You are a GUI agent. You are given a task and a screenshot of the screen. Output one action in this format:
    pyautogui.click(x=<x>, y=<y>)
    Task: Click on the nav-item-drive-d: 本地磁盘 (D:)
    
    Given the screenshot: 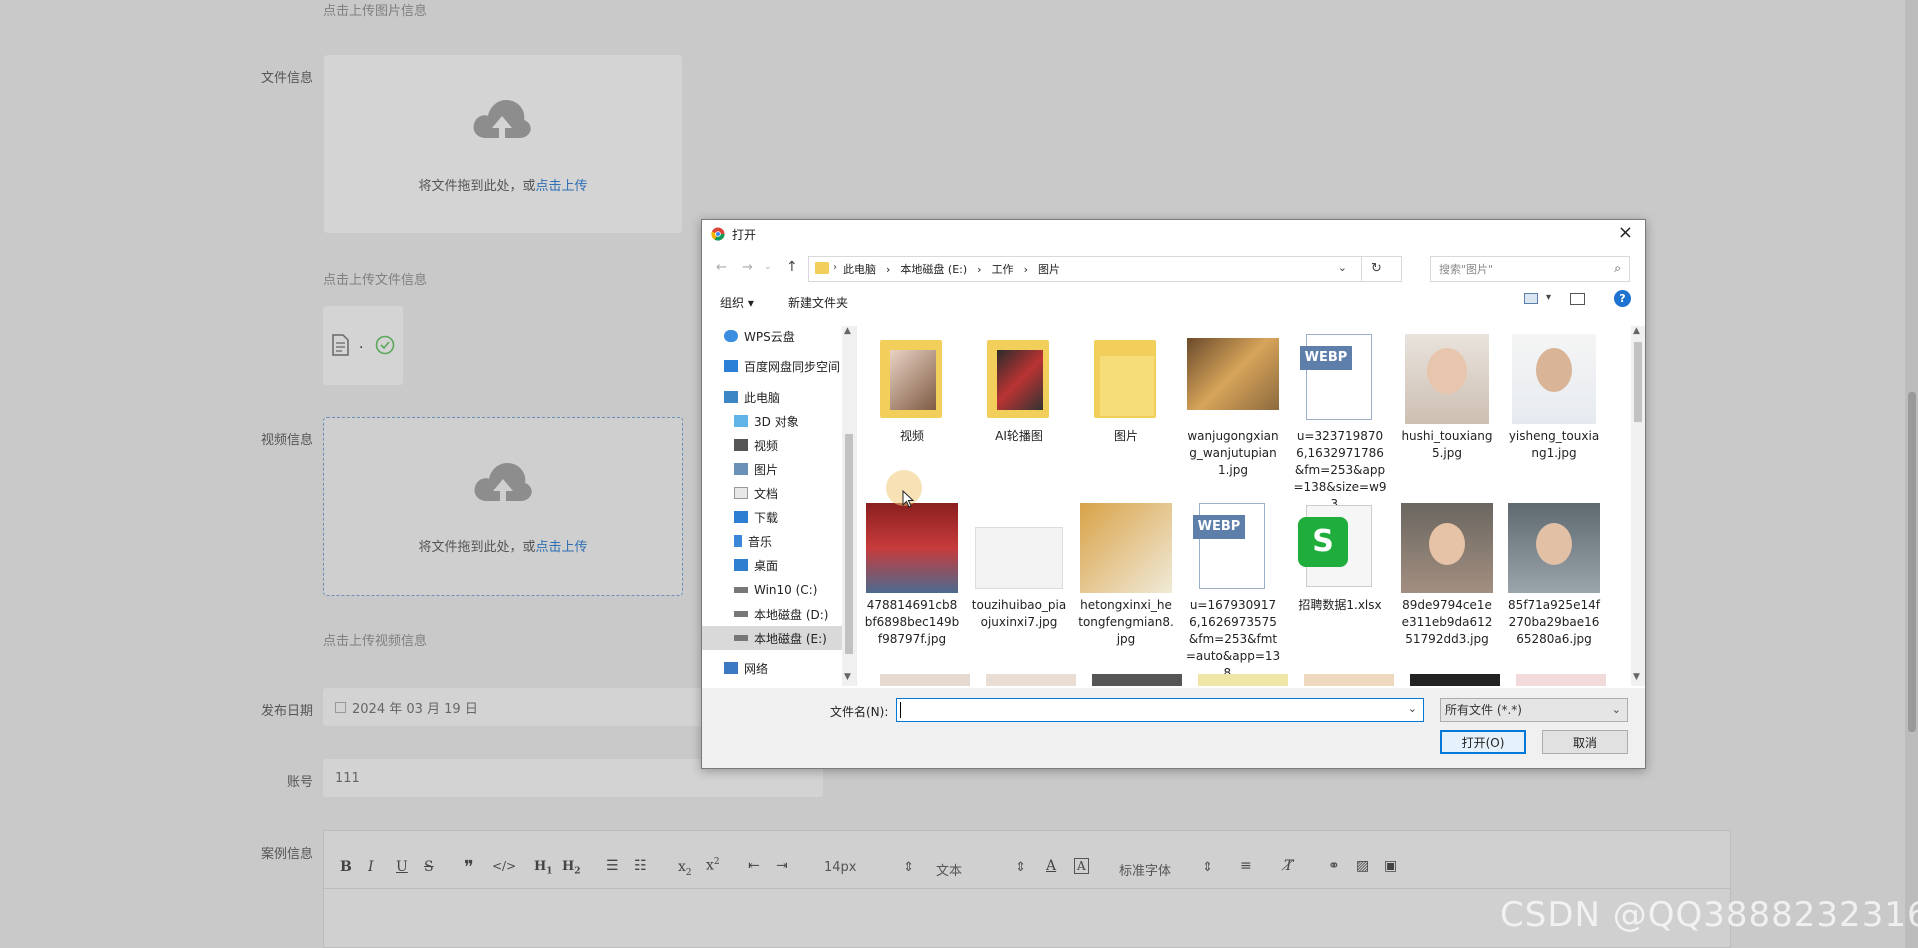 What is the action you would take?
    pyautogui.click(x=781, y=614)
    